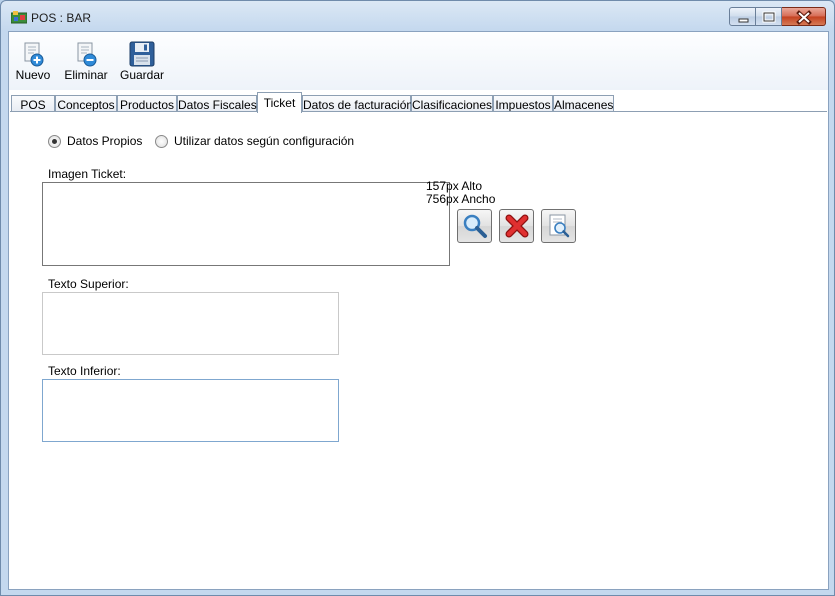 The width and height of the screenshot is (835, 596). Describe the element at coordinates (418, 61) in the screenshot. I see `toolbar: Nuevo Eliminar Guardar` at that location.